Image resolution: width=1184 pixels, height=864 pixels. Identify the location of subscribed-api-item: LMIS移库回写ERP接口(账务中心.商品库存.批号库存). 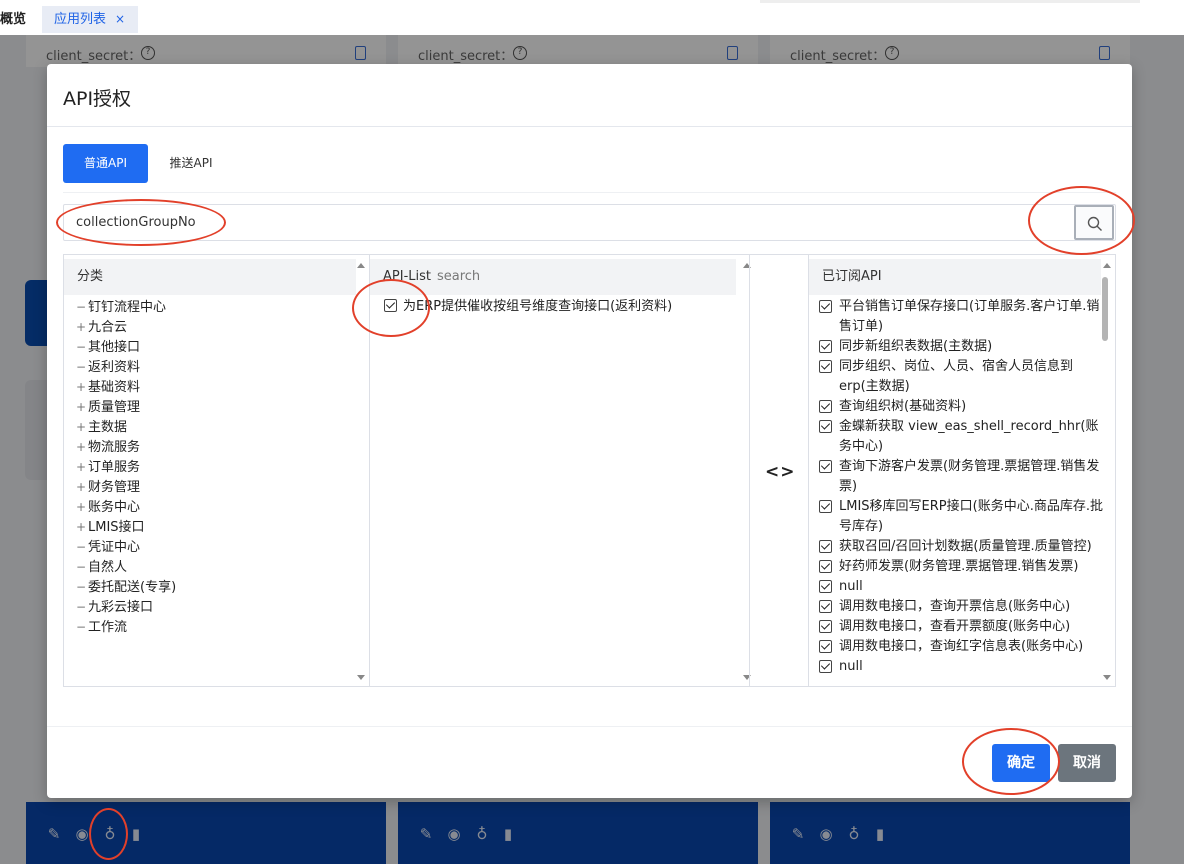
(961, 517).